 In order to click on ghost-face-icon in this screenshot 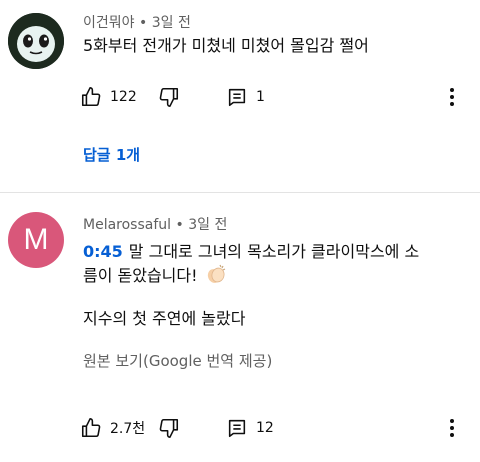, I will do `click(36, 41)`.